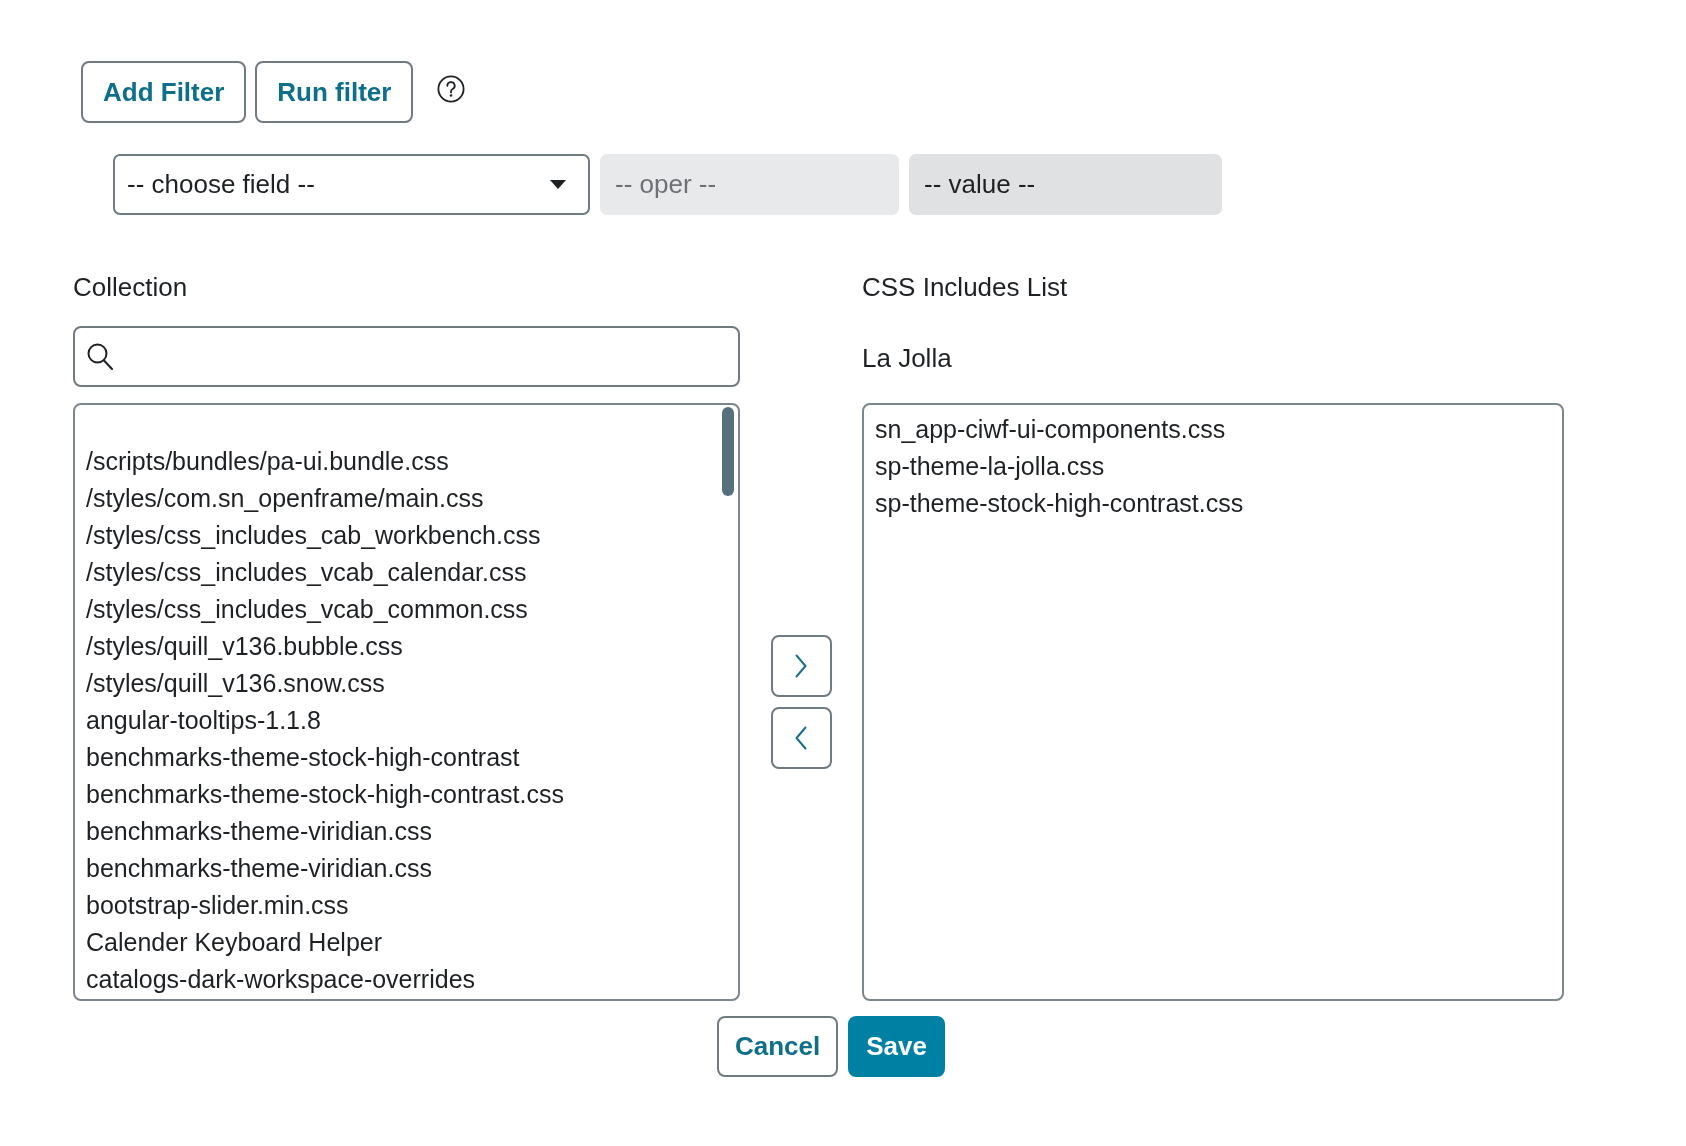 This screenshot has height=1146, width=1686. Describe the element at coordinates (234, 942) in the screenshot. I see `list-item: Calender Keyboard Helper` at that location.